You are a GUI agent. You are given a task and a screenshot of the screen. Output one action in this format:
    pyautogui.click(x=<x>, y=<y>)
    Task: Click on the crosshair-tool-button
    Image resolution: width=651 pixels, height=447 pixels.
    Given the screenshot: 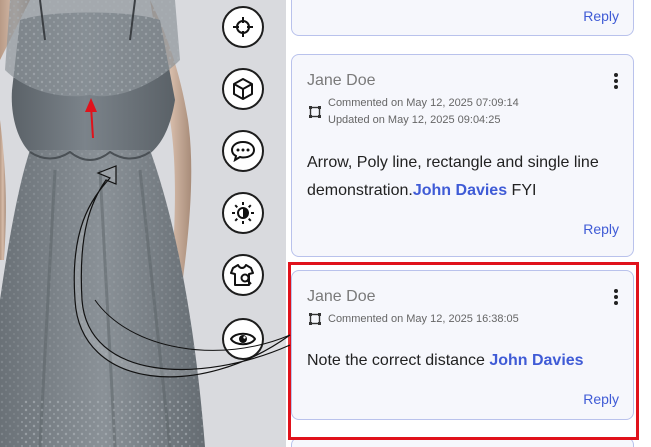 What is the action you would take?
    pyautogui.click(x=243, y=27)
    